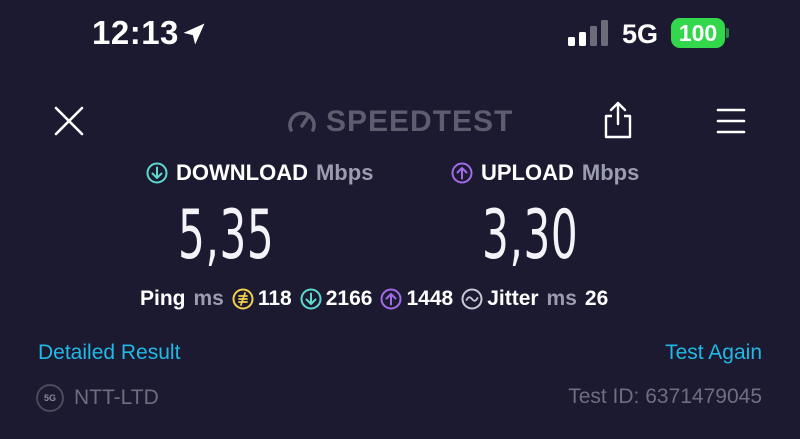 The height and width of the screenshot is (439, 800). What do you see at coordinates (135, 32) in the screenshot?
I see `status-time: 12:13` at bounding box center [135, 32].